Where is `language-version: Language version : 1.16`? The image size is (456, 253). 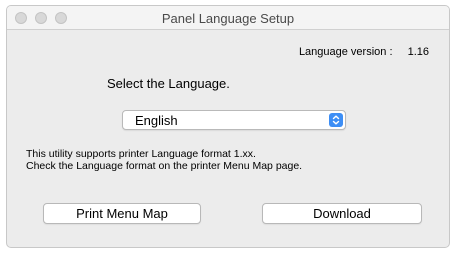
language-version: Language version : 1.16 is located at coordinates (364, 52).